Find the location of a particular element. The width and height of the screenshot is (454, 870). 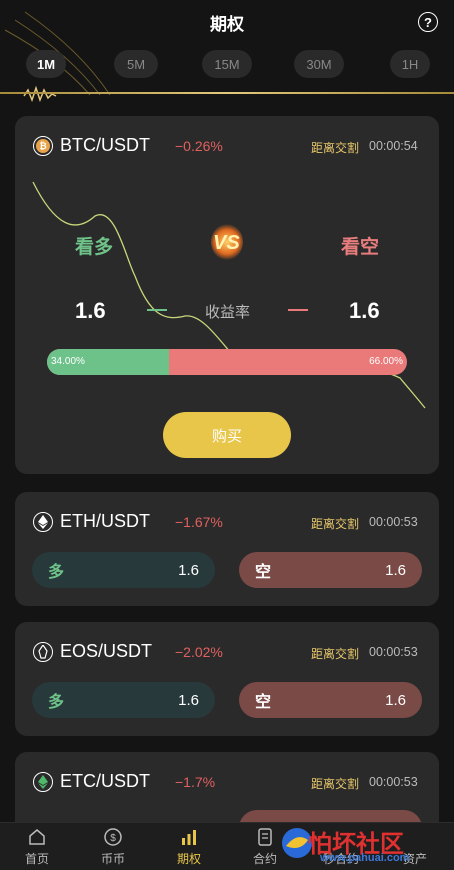

coin-icon: $ is located at coordinates (113, 837).